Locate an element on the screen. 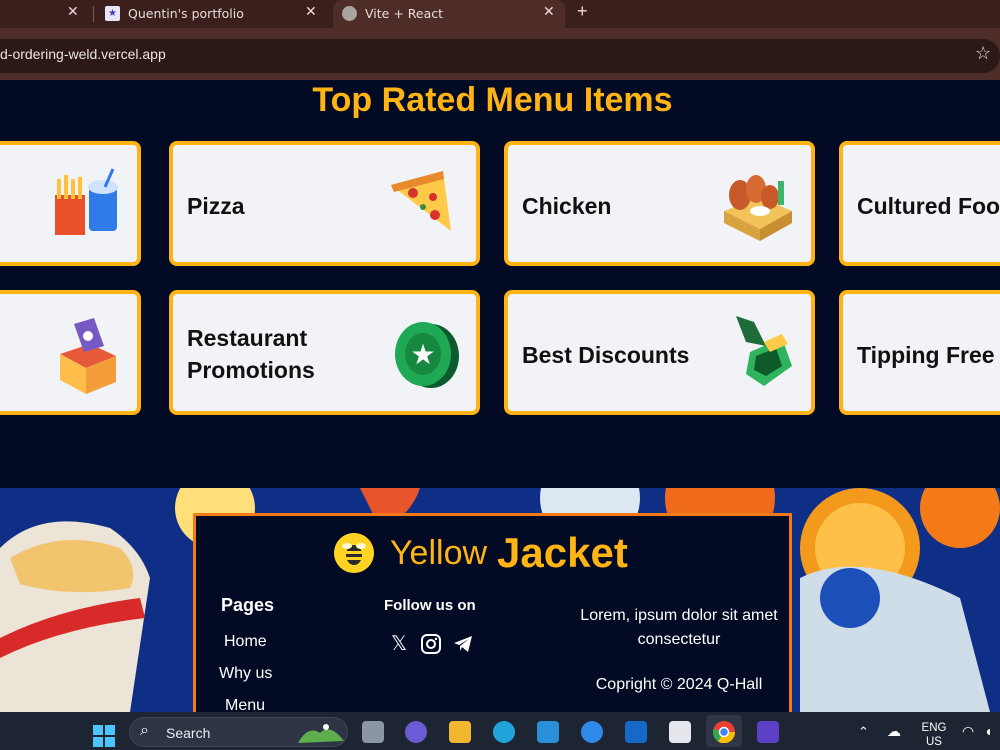 This screenshot has height=750, width=1000. pages-title: Pages is located at coordinates (248, 605).